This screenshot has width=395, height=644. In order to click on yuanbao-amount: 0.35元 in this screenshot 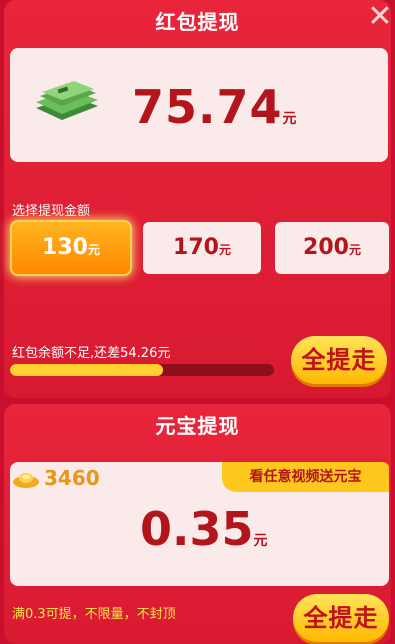, I will do `click(204, 529)`.